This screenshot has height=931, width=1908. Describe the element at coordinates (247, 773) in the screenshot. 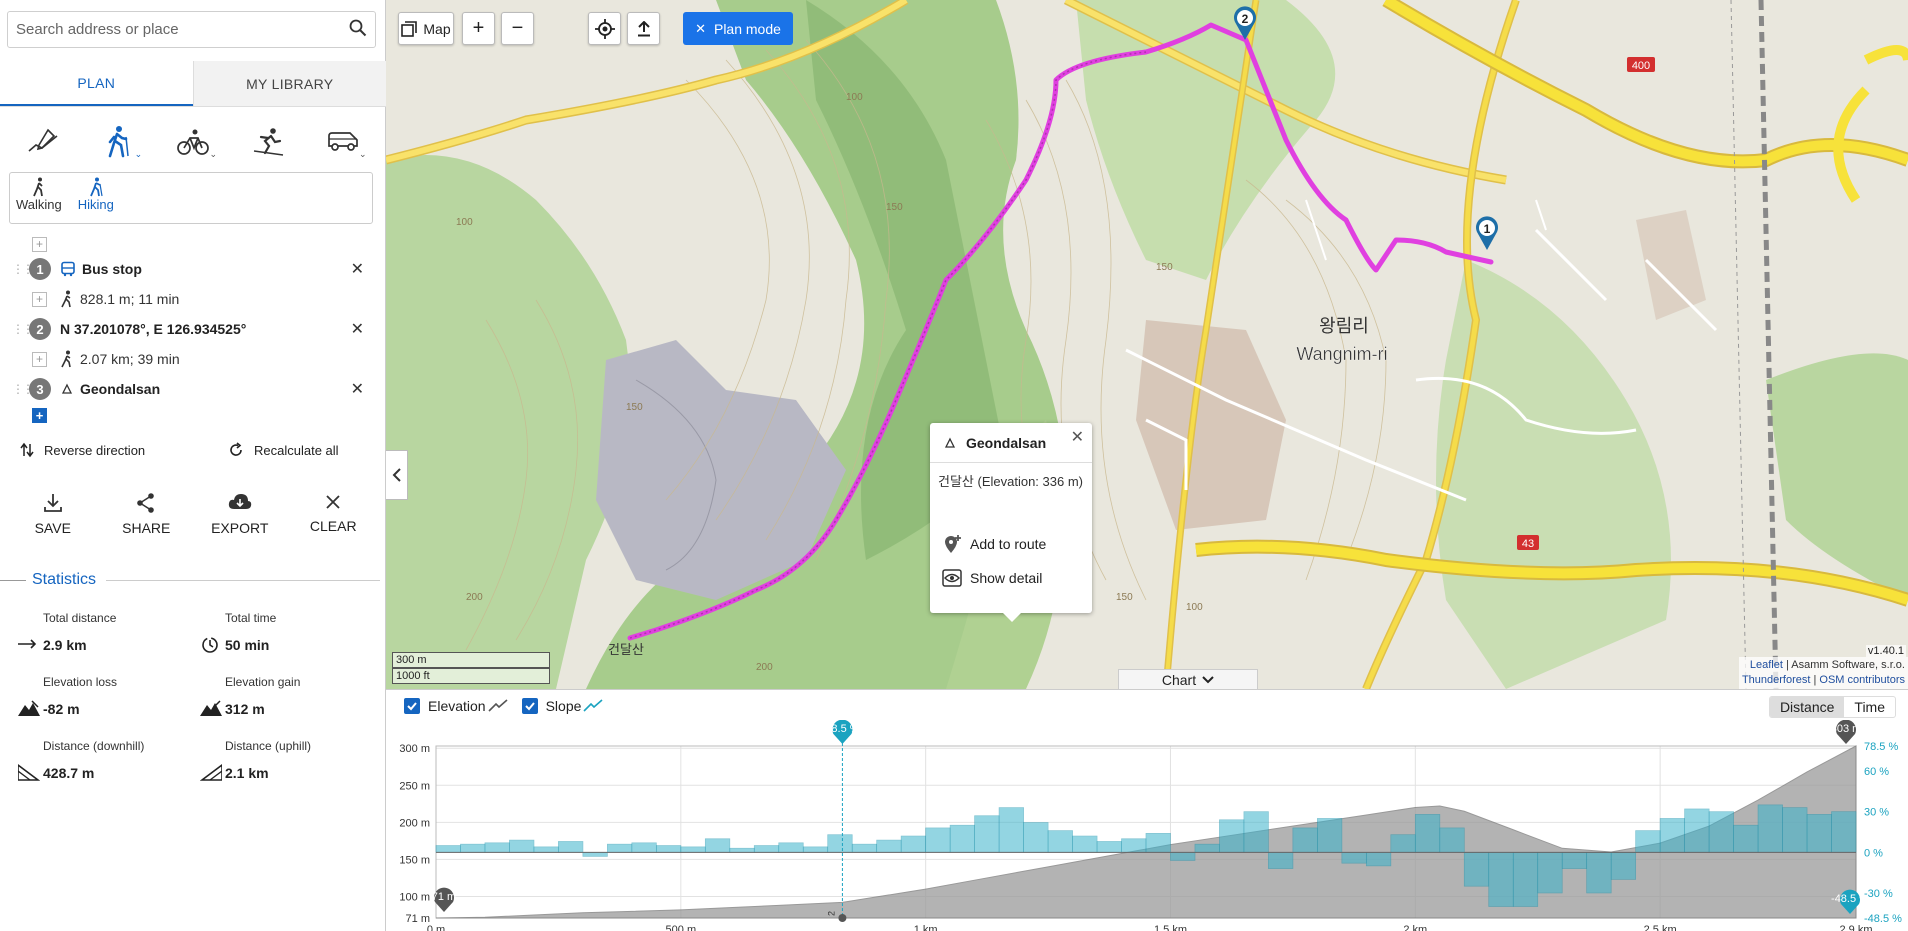

I see `stat-value: 2.1 km` at that location.